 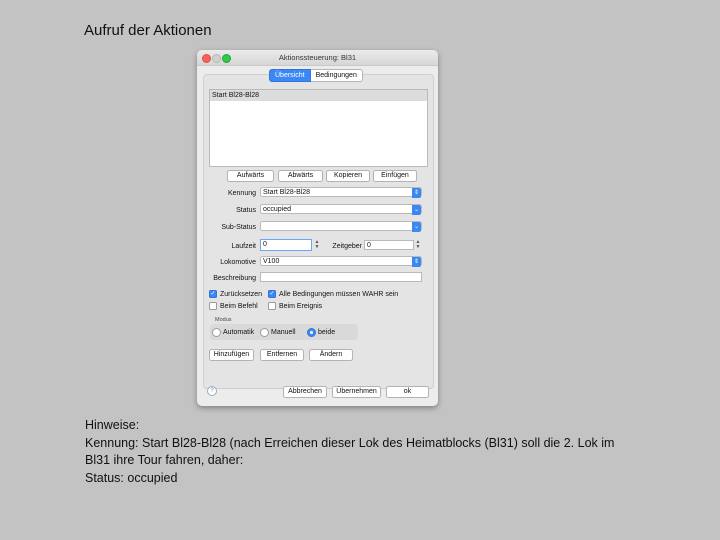 What do you see at coordinates (341, 261) in the screenshot?
I see `lokomotive-select: V100 ⇕` at bounding box center [341, 261].